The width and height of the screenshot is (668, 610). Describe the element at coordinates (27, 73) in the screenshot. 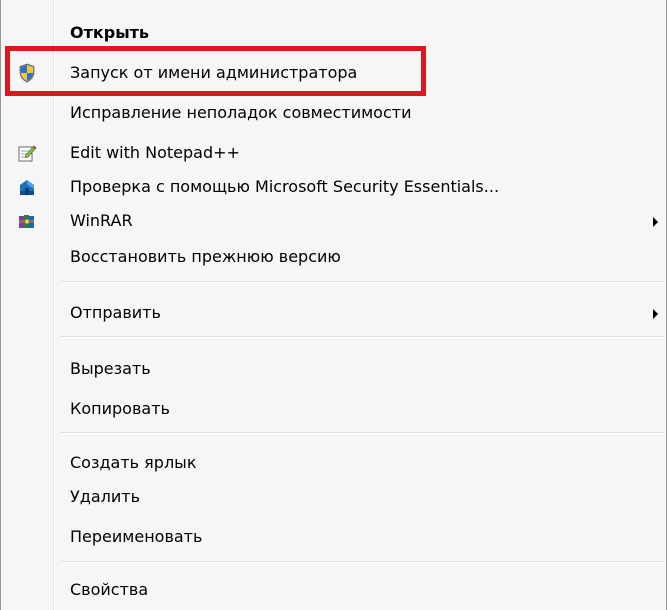

I see `uac-shield-icon` at that location.